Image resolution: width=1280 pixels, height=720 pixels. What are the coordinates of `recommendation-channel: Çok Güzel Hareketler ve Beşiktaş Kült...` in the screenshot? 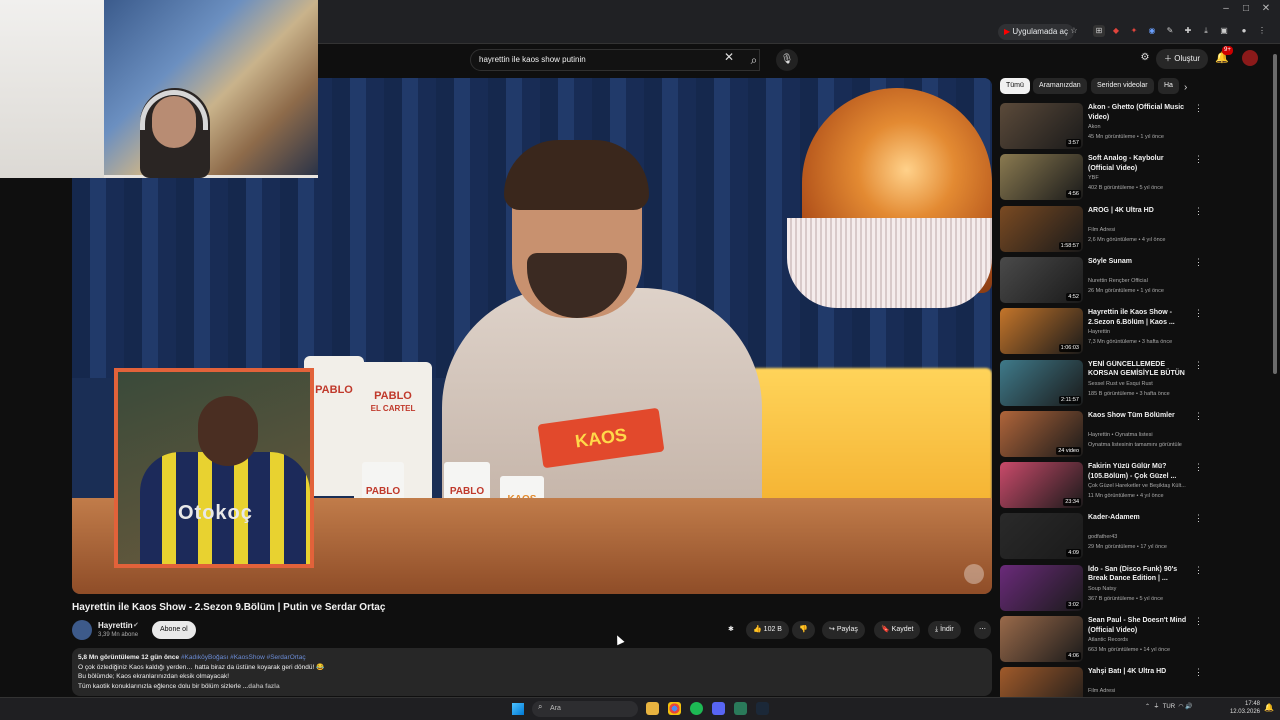 It's located at (1143, 486).